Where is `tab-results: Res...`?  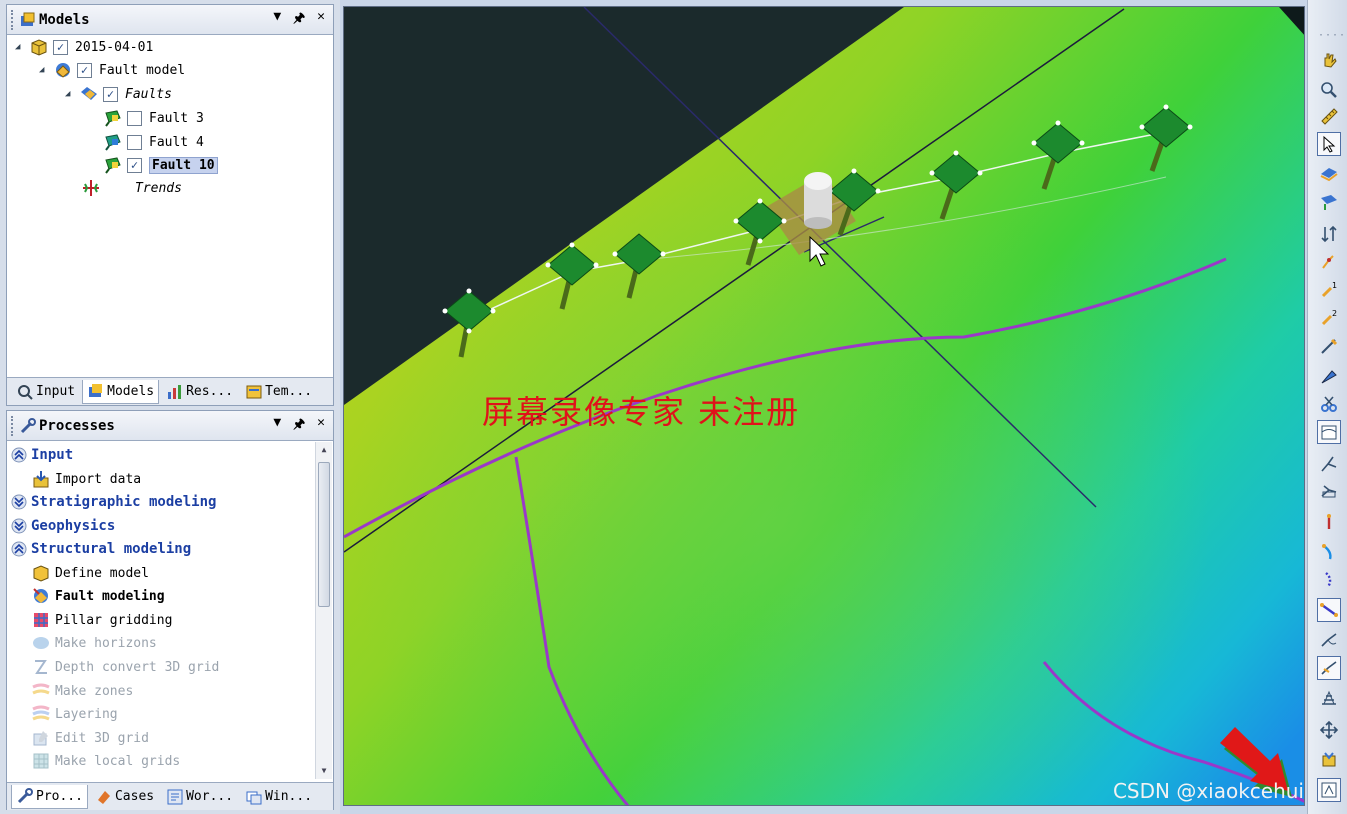
tab-results: Res... is located at coordinates (199, 392).